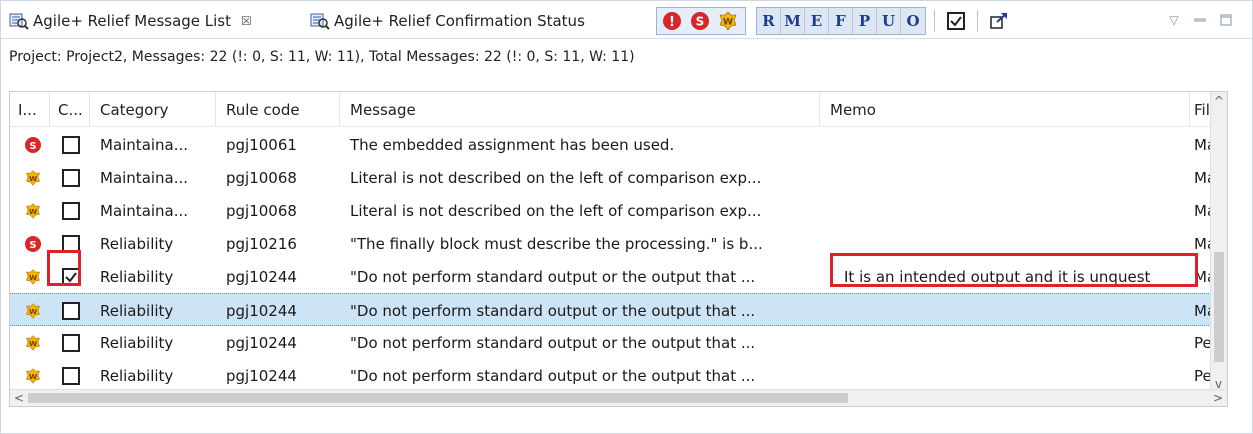  I want to click on file-cell: Ma, so click(1203, 210).